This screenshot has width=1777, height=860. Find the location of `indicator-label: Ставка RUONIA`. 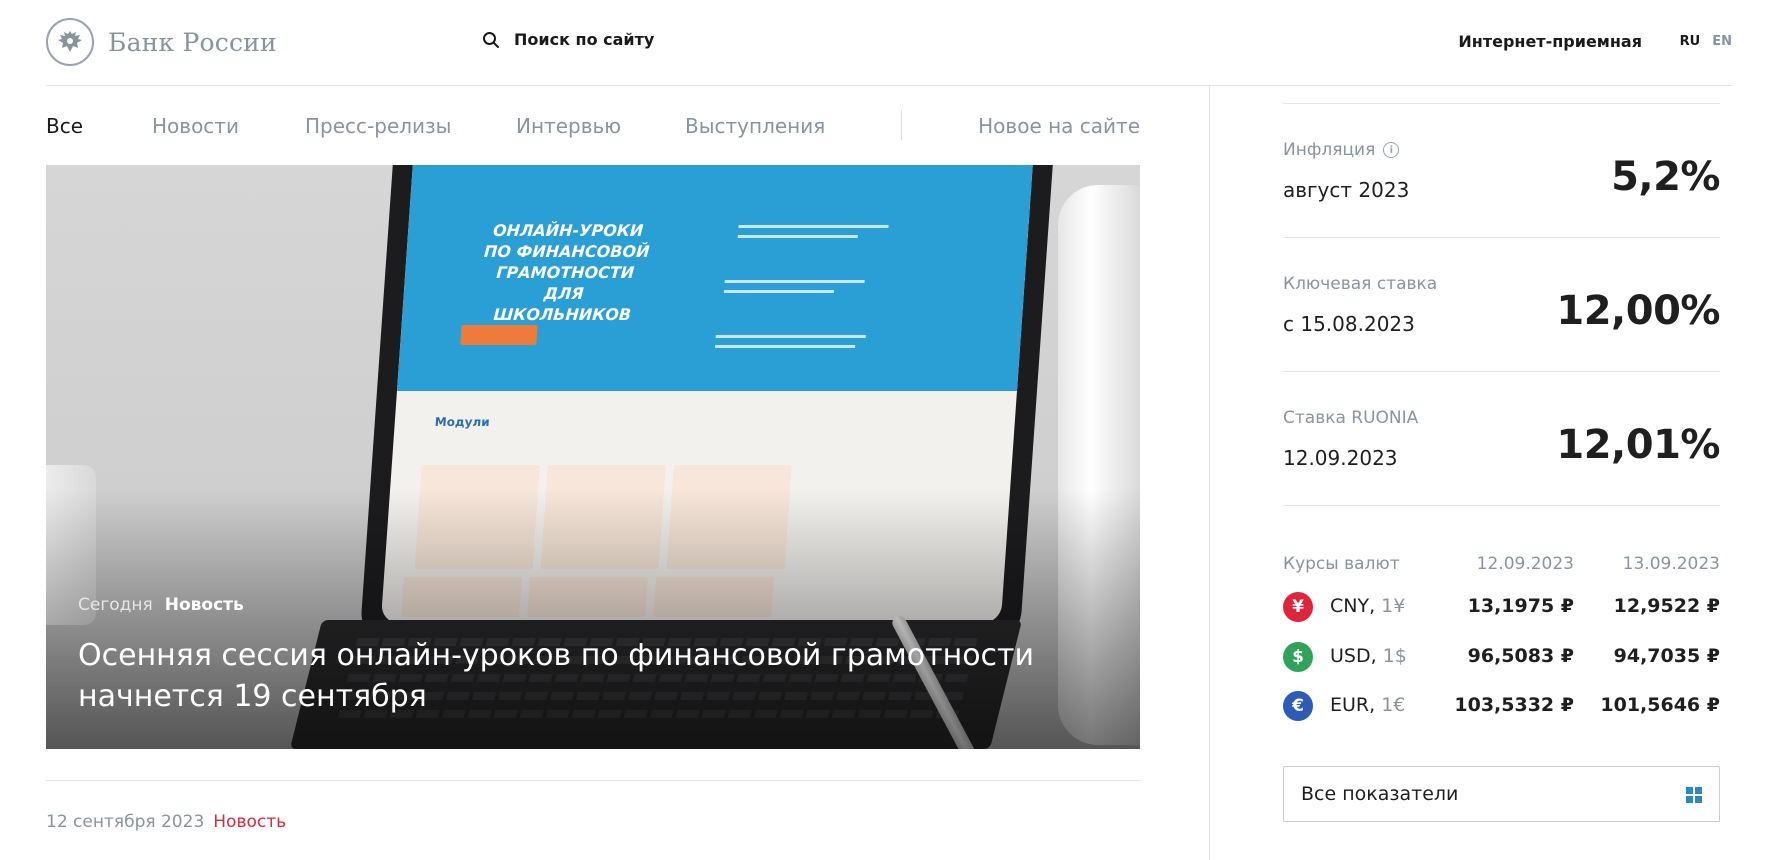

indicator-label: Ставка RUONIA is located at coordinates (1351, 418).